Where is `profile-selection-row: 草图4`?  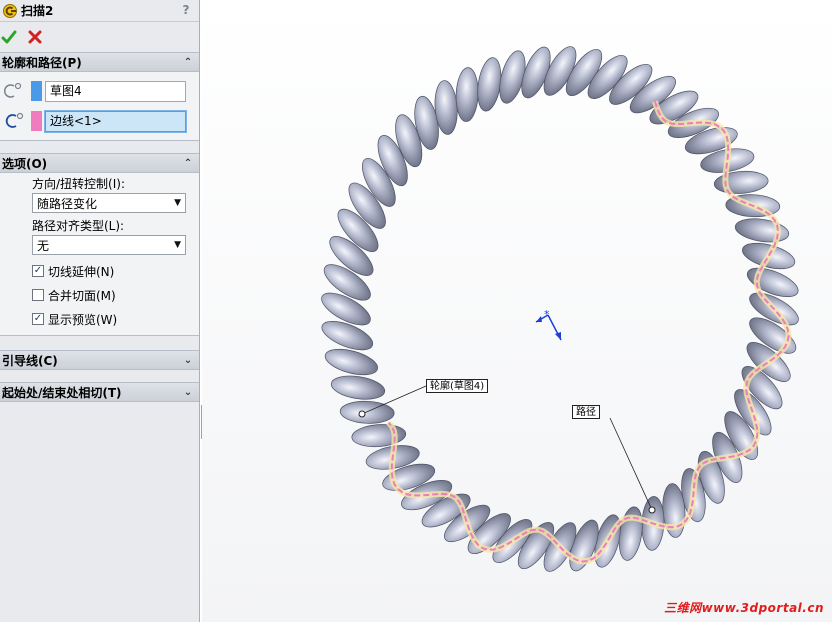 profile-selection-row: 草图4 is located at coordinates (99, 91).